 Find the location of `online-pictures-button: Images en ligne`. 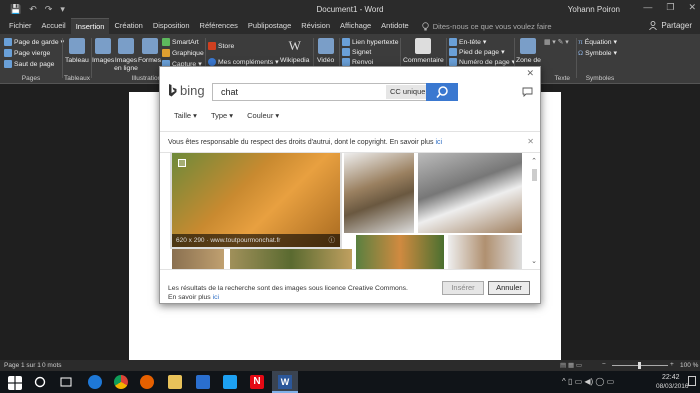

online-pictures-button: Images en ligne is located at coordinates (126, 55).